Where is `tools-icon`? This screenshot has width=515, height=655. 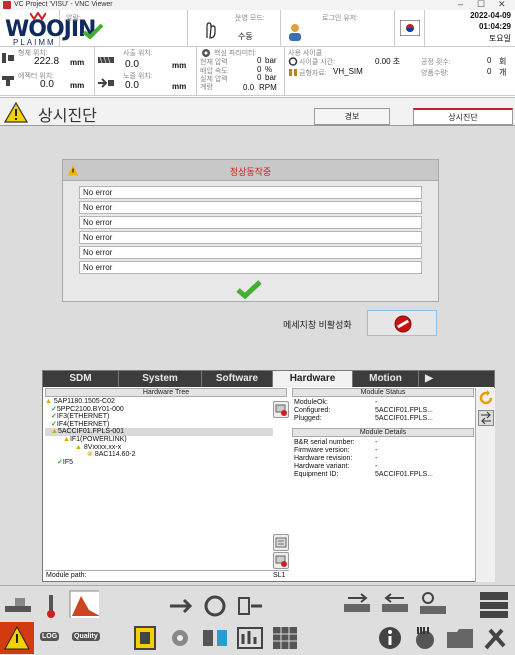 tools-icon is located at coordinates (495, 638).